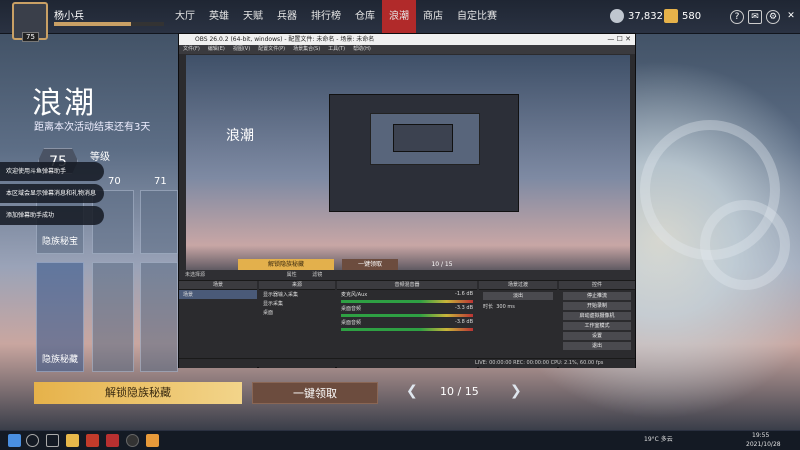  What do you see at coordinates (253, 17) in the screenshot?
I see `nav-tab: 天赋` at bounding box center [253, 17].